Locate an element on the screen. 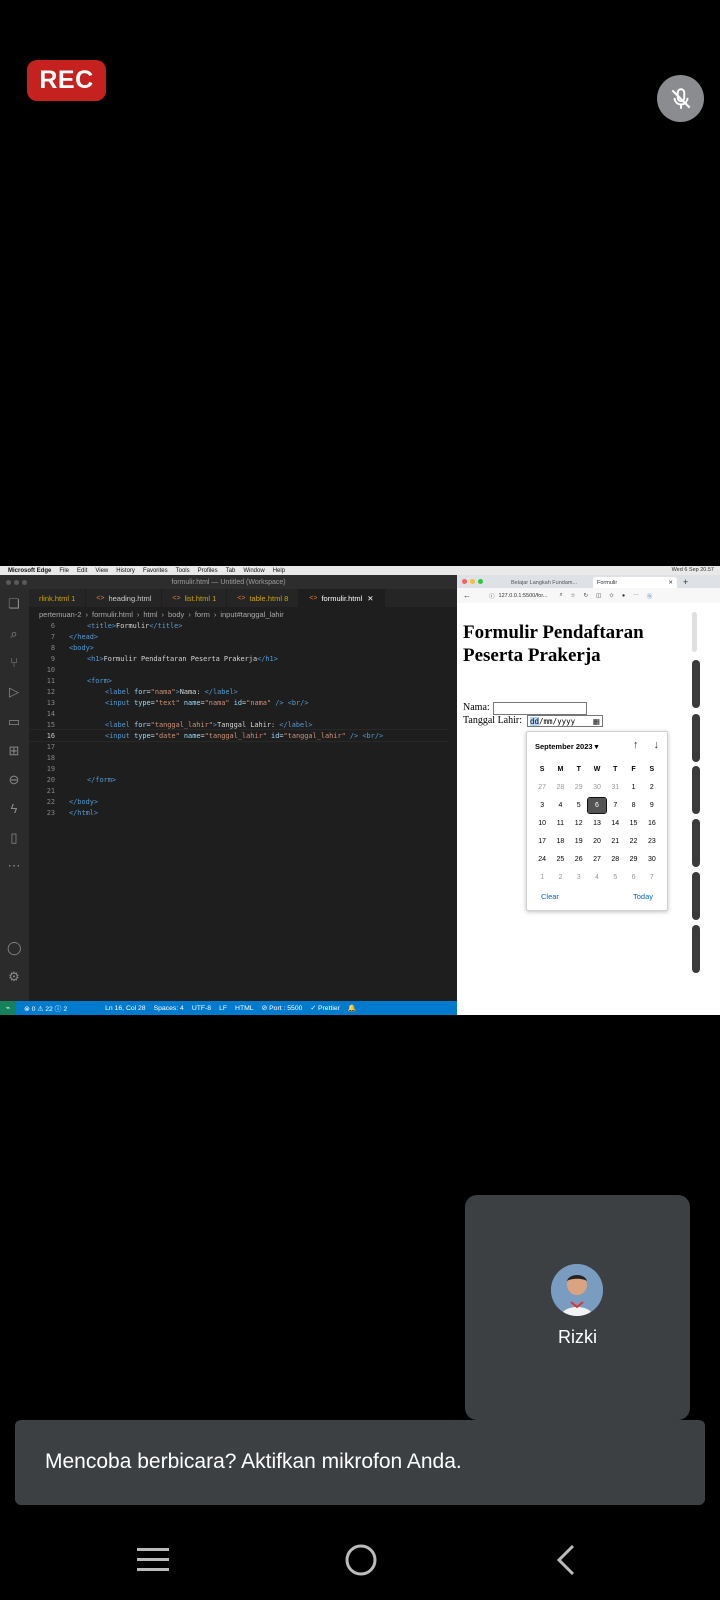 This screenshot has width=720, height=1600. refresh-icon: ↻ is located at coordinates (585, 596).